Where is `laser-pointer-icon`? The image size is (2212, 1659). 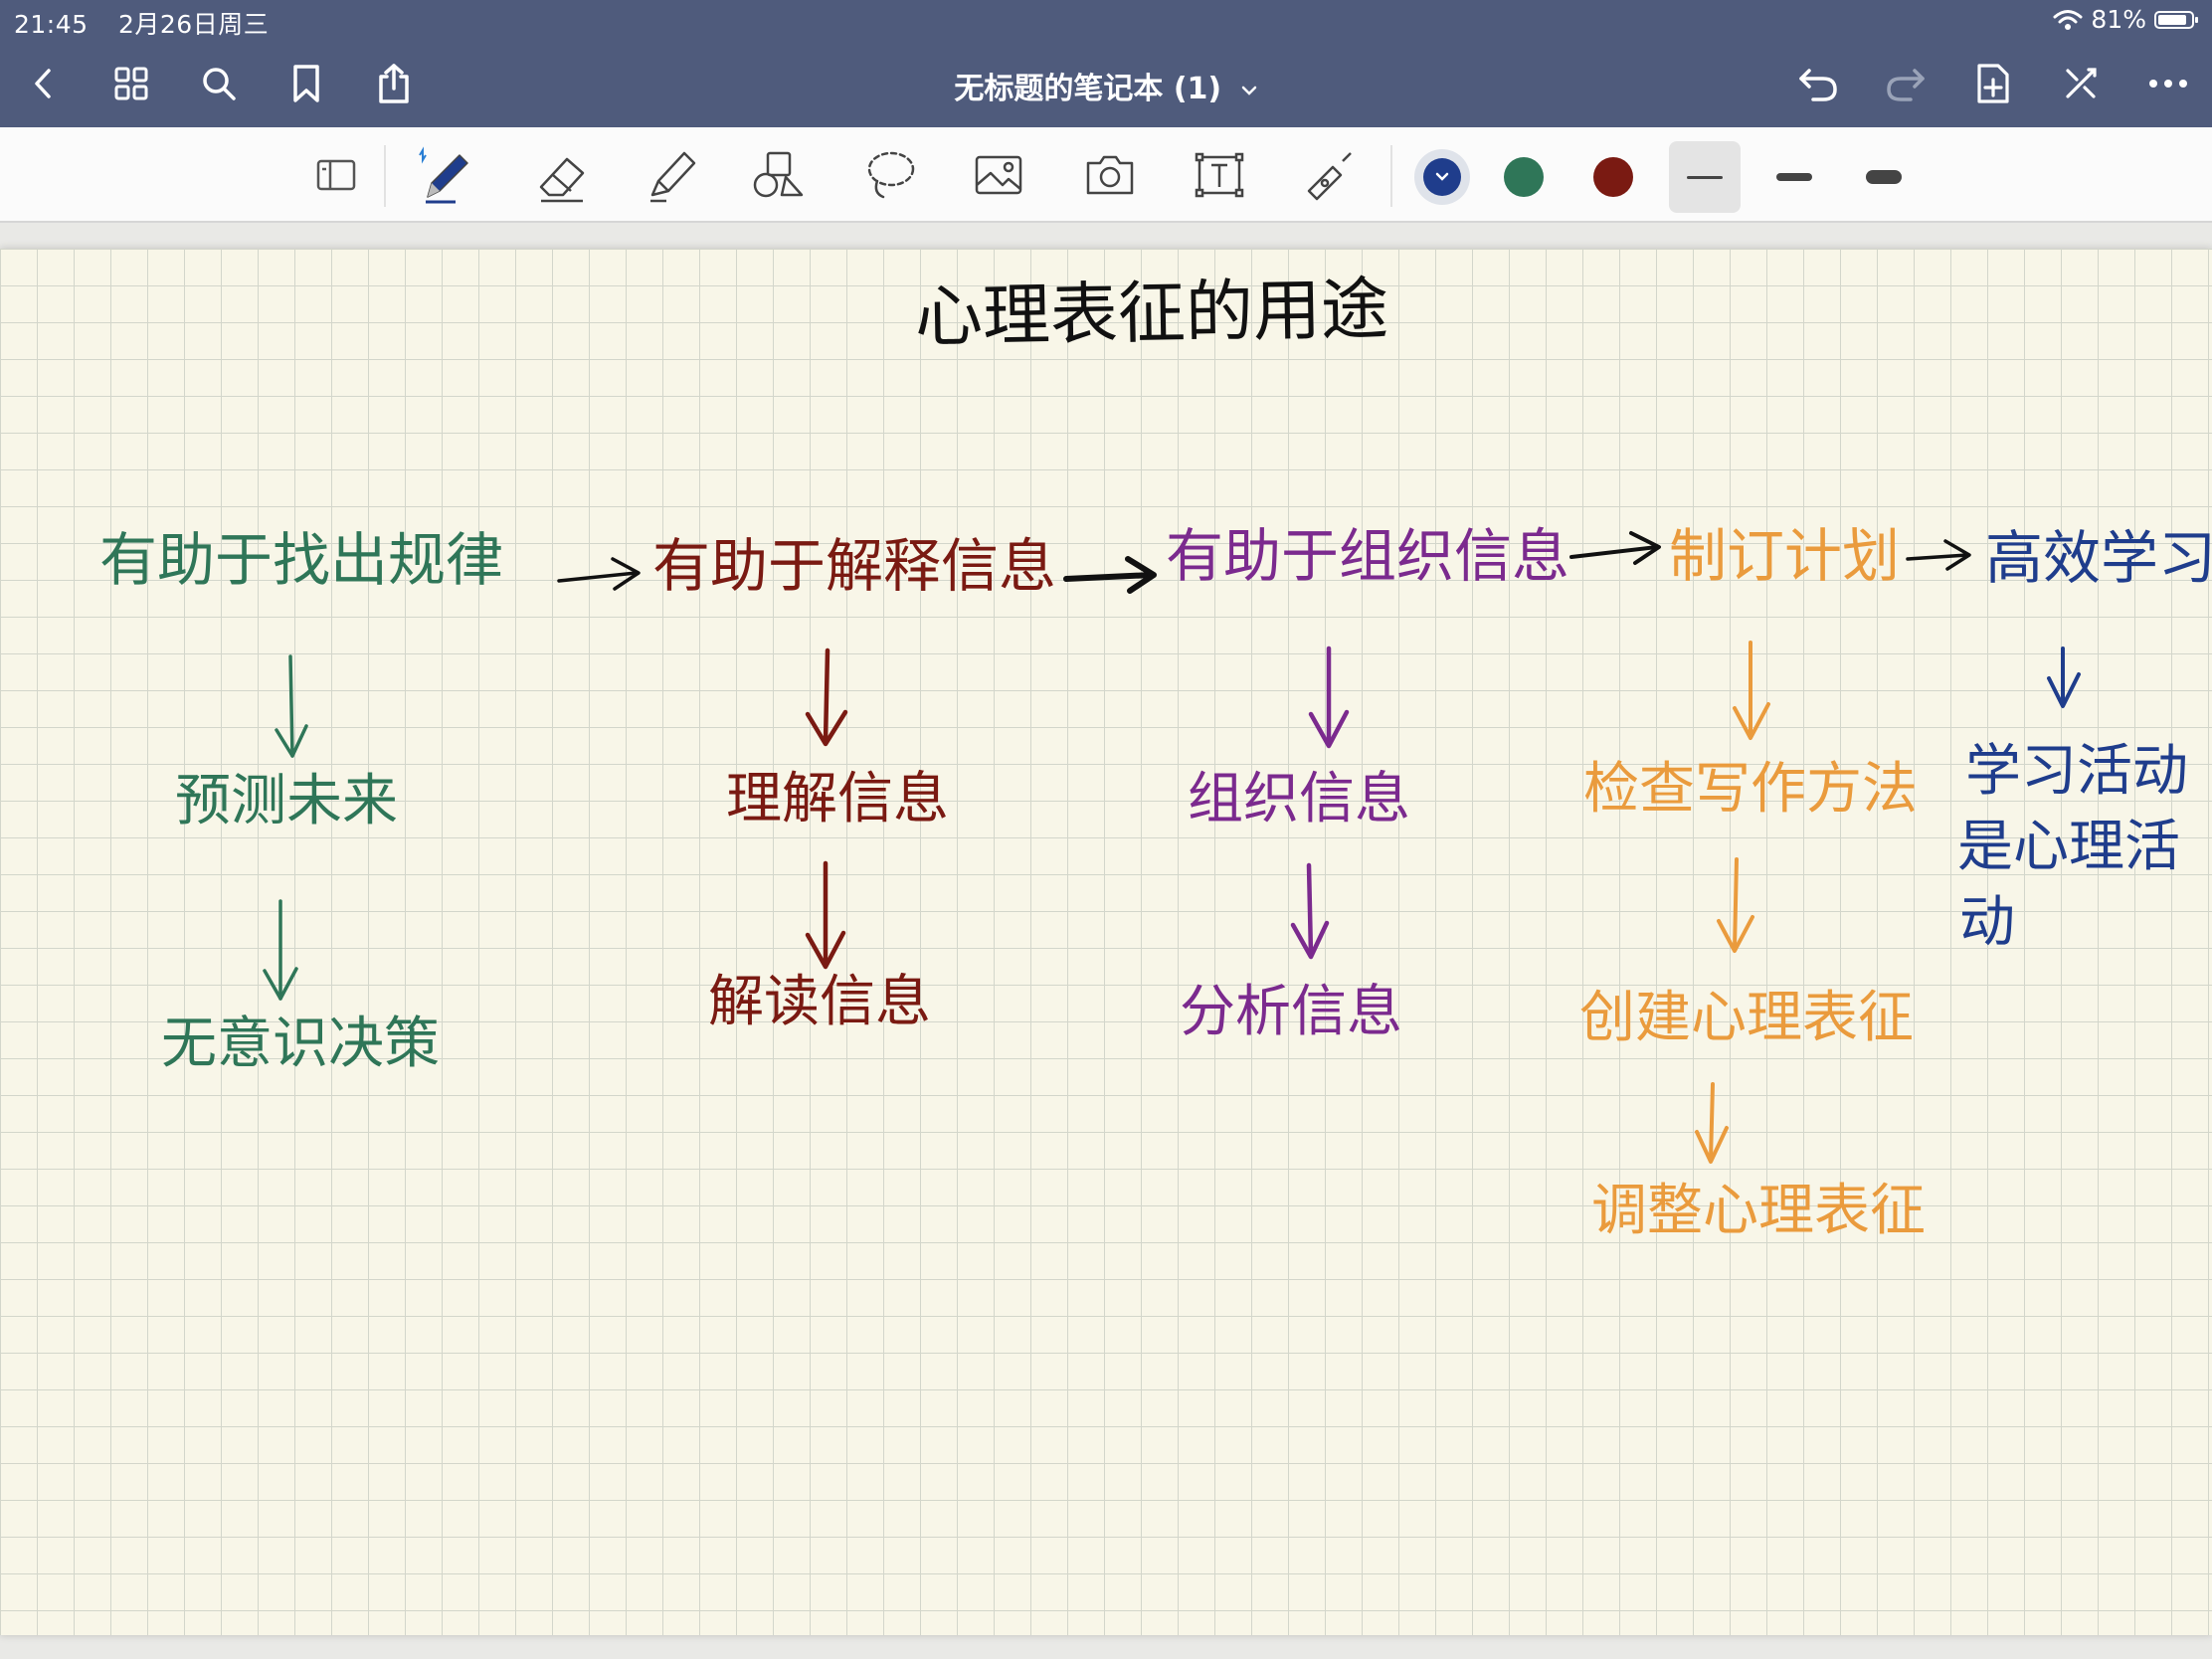 laser-pointer-icon is located at coordinates (1329, 175).